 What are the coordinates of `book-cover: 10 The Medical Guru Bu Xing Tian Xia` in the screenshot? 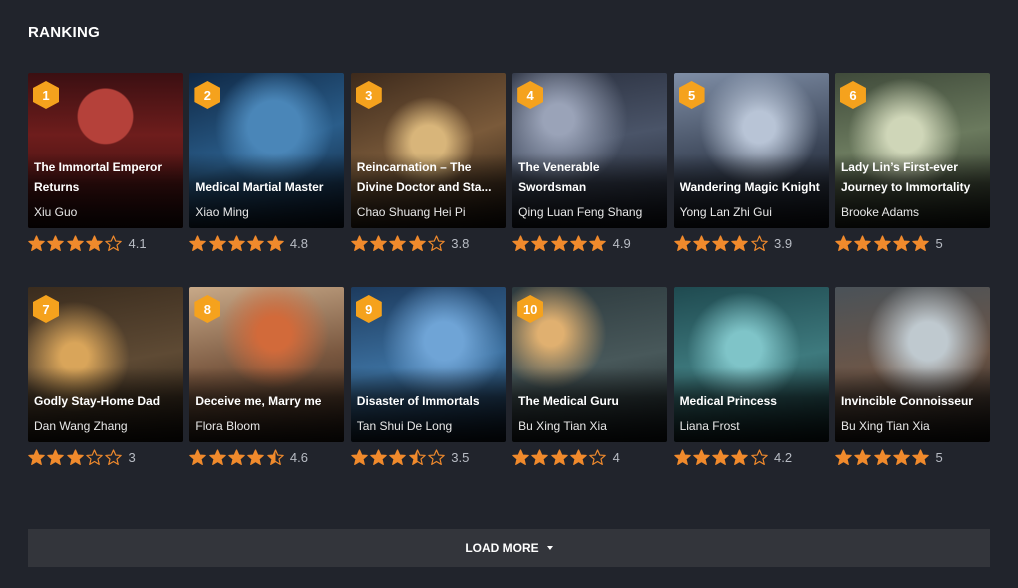 It's located at (590, 364).